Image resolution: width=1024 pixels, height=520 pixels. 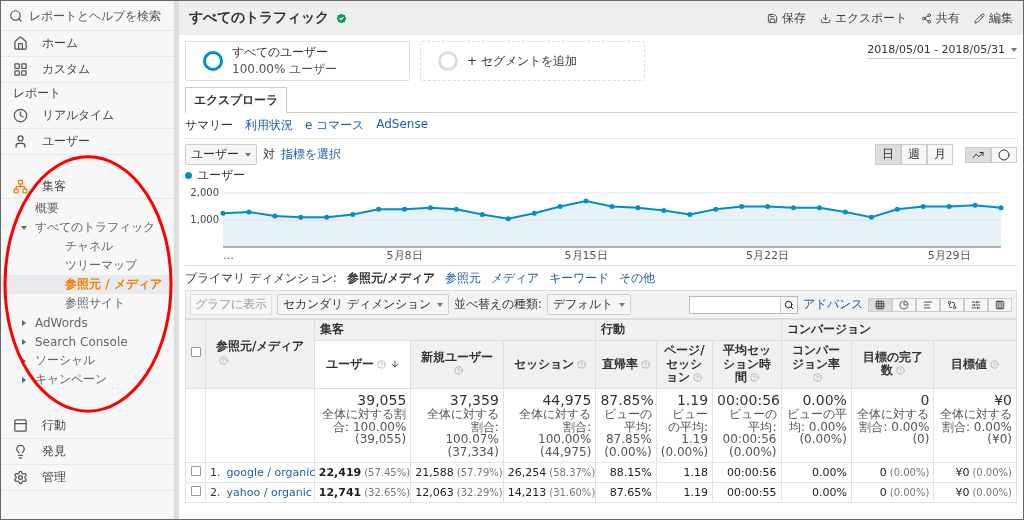 What do you see at coordinates (993, 18) in the screenshot?
I see `header-action: 編集` at bounding box center [993, 18].